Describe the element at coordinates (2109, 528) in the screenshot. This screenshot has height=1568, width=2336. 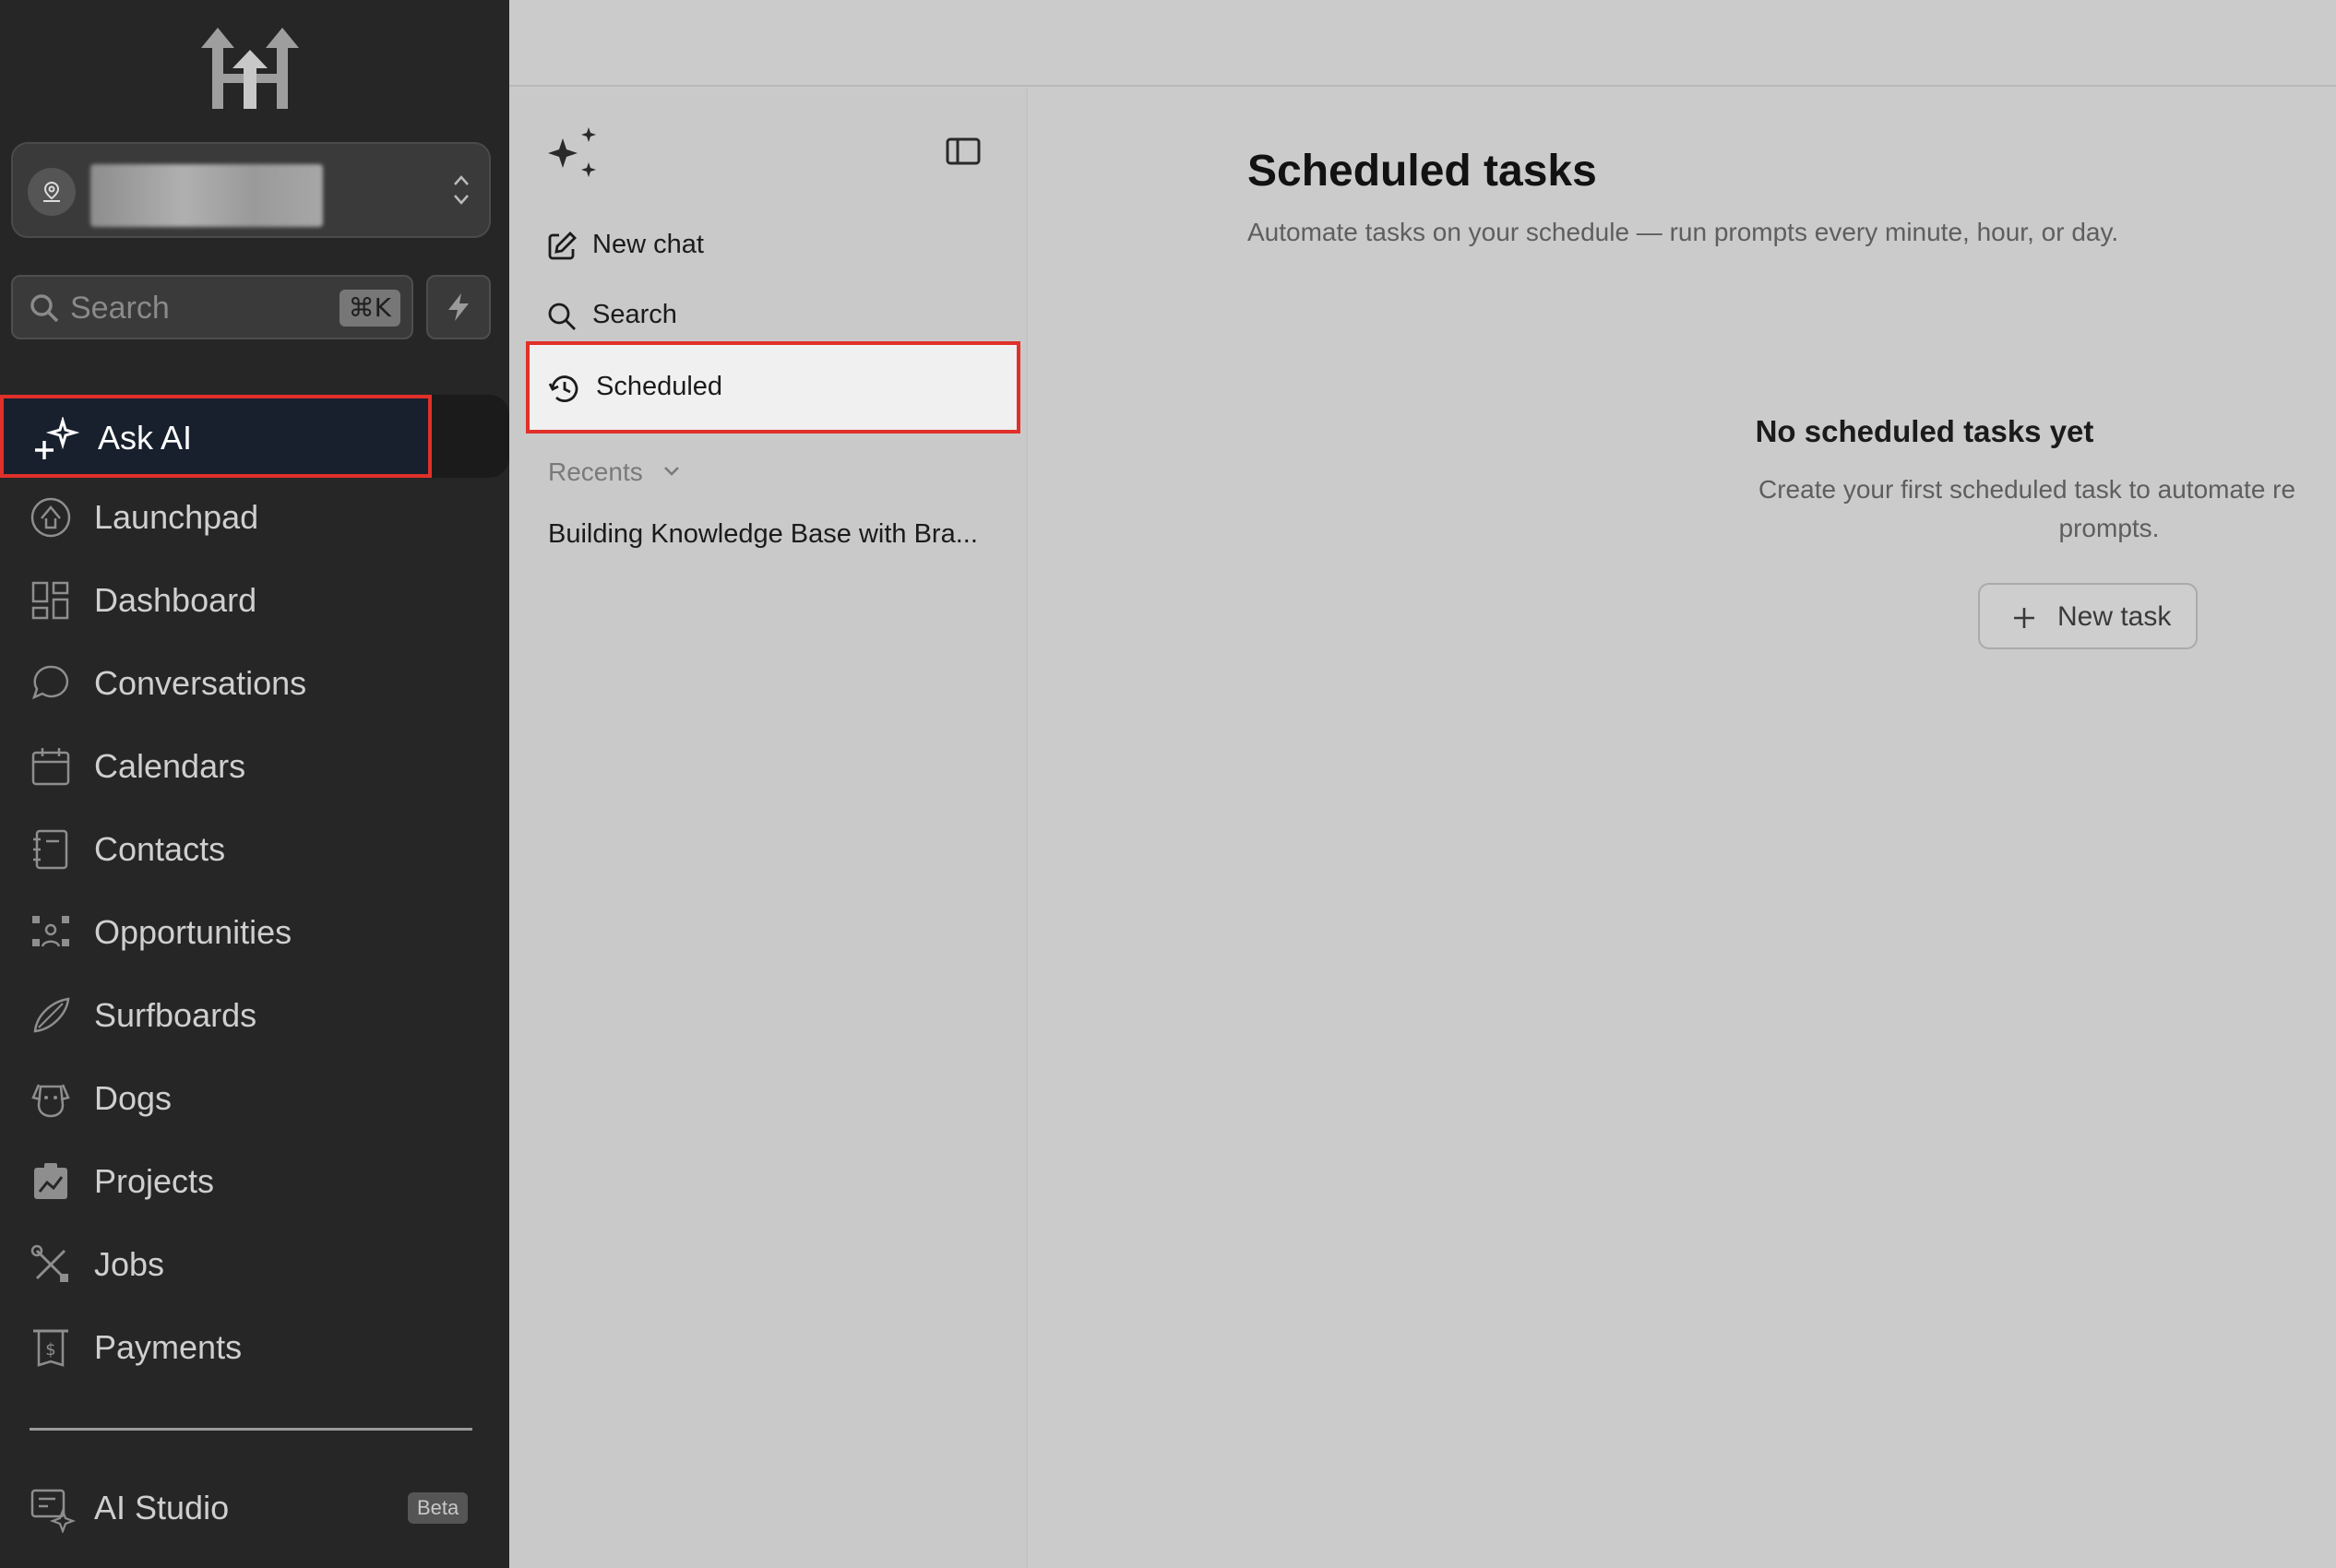
I see `empty-state-description-continued: prompts.` at that location.